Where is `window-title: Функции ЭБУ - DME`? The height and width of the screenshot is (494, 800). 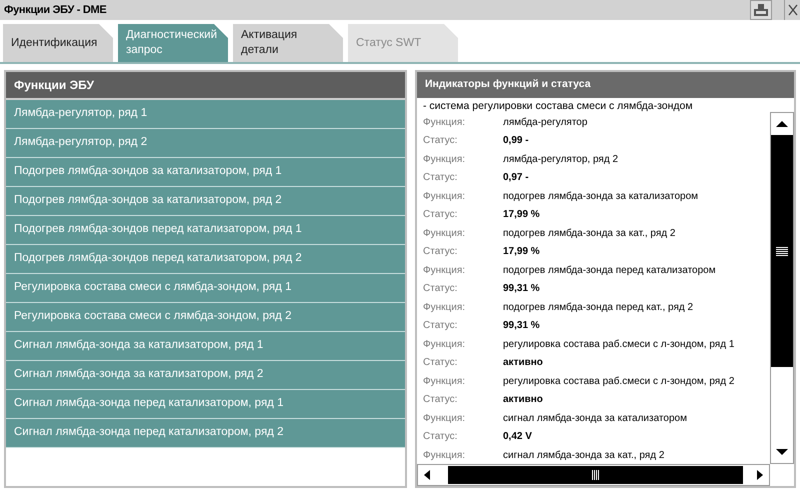
window-title: Функции ЭБУ - DME is located at coordinates (55, 10).